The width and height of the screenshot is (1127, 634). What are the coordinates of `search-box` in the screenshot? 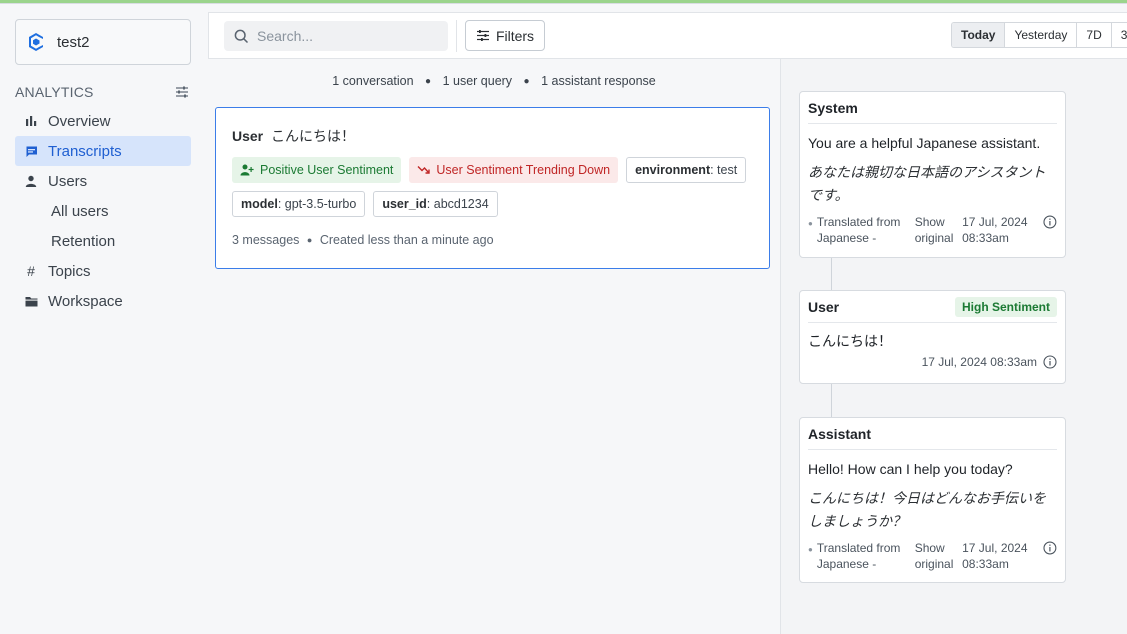 It's located at (336, 36).